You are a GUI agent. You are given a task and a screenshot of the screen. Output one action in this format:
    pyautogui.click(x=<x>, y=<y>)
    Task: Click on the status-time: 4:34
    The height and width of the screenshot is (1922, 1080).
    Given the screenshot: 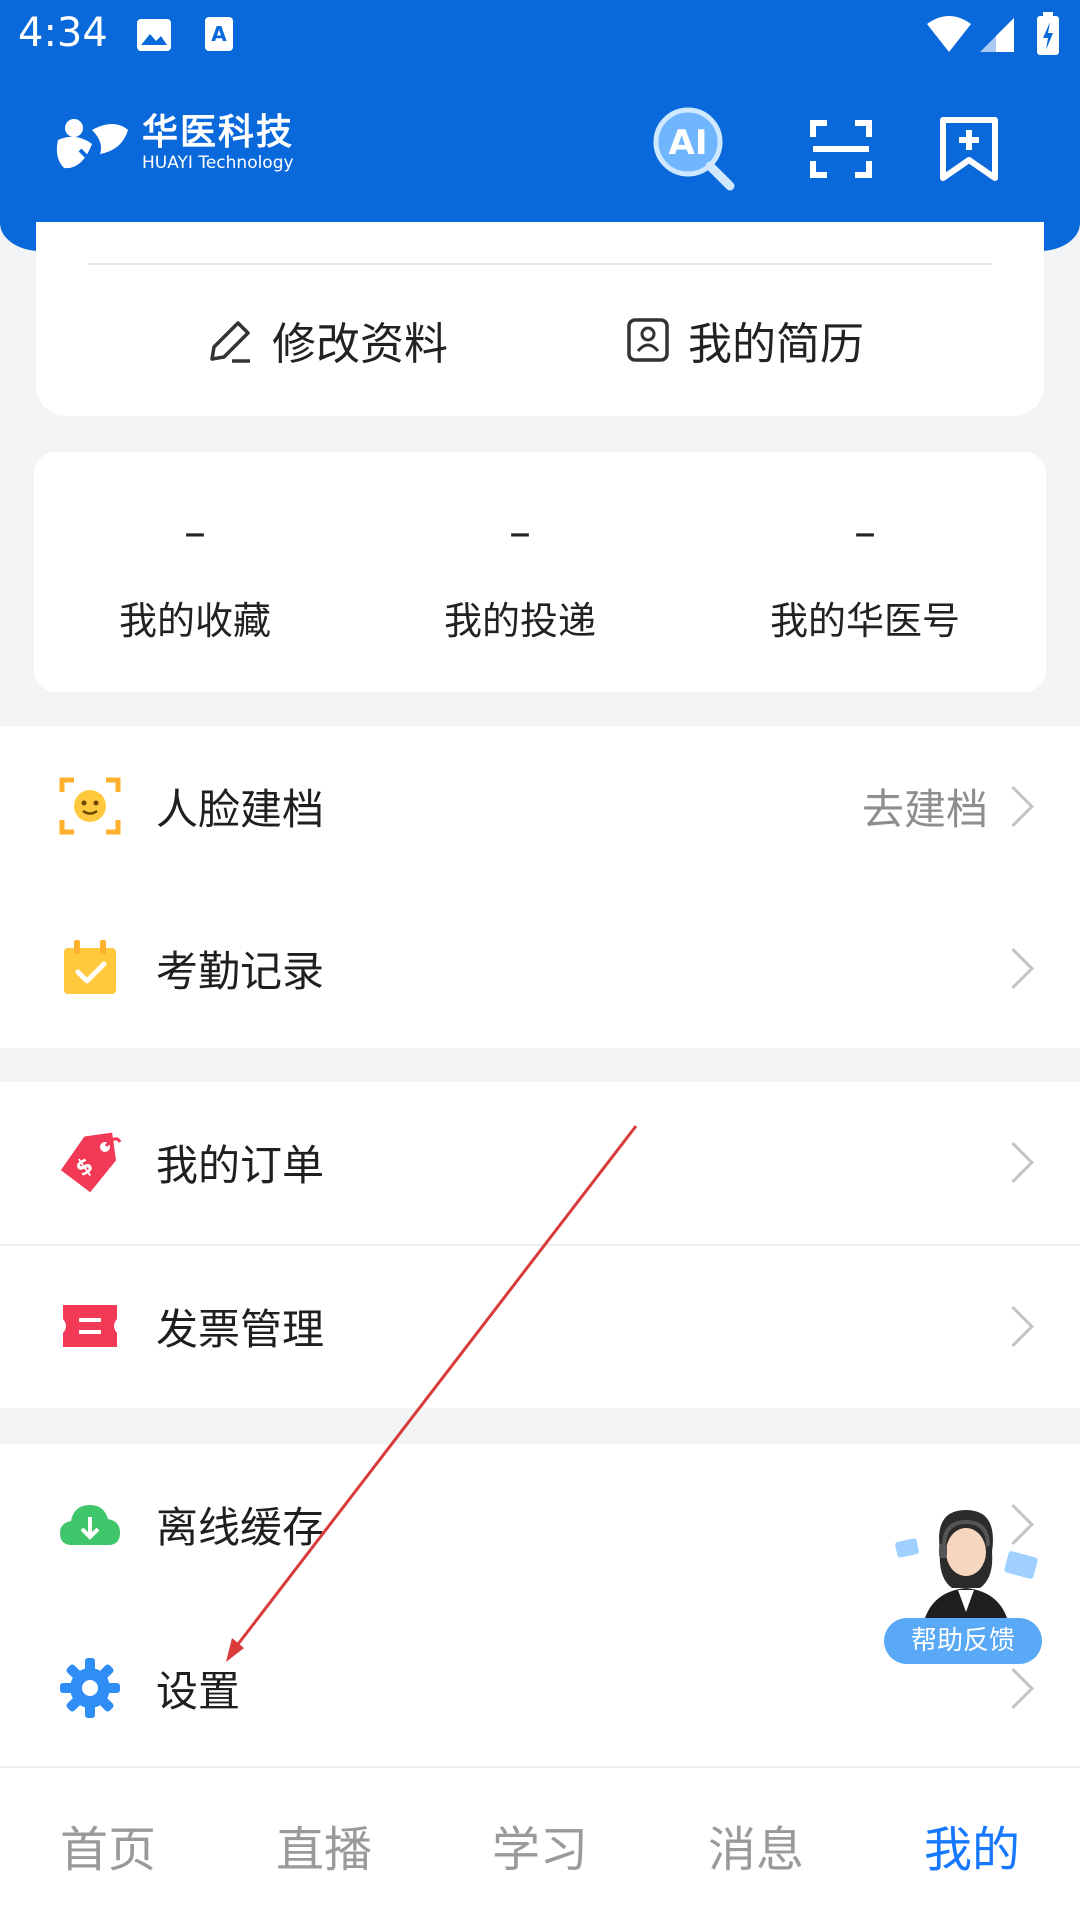 What is the action you would take?
    pyautogui.click(x=63, y=33)
    